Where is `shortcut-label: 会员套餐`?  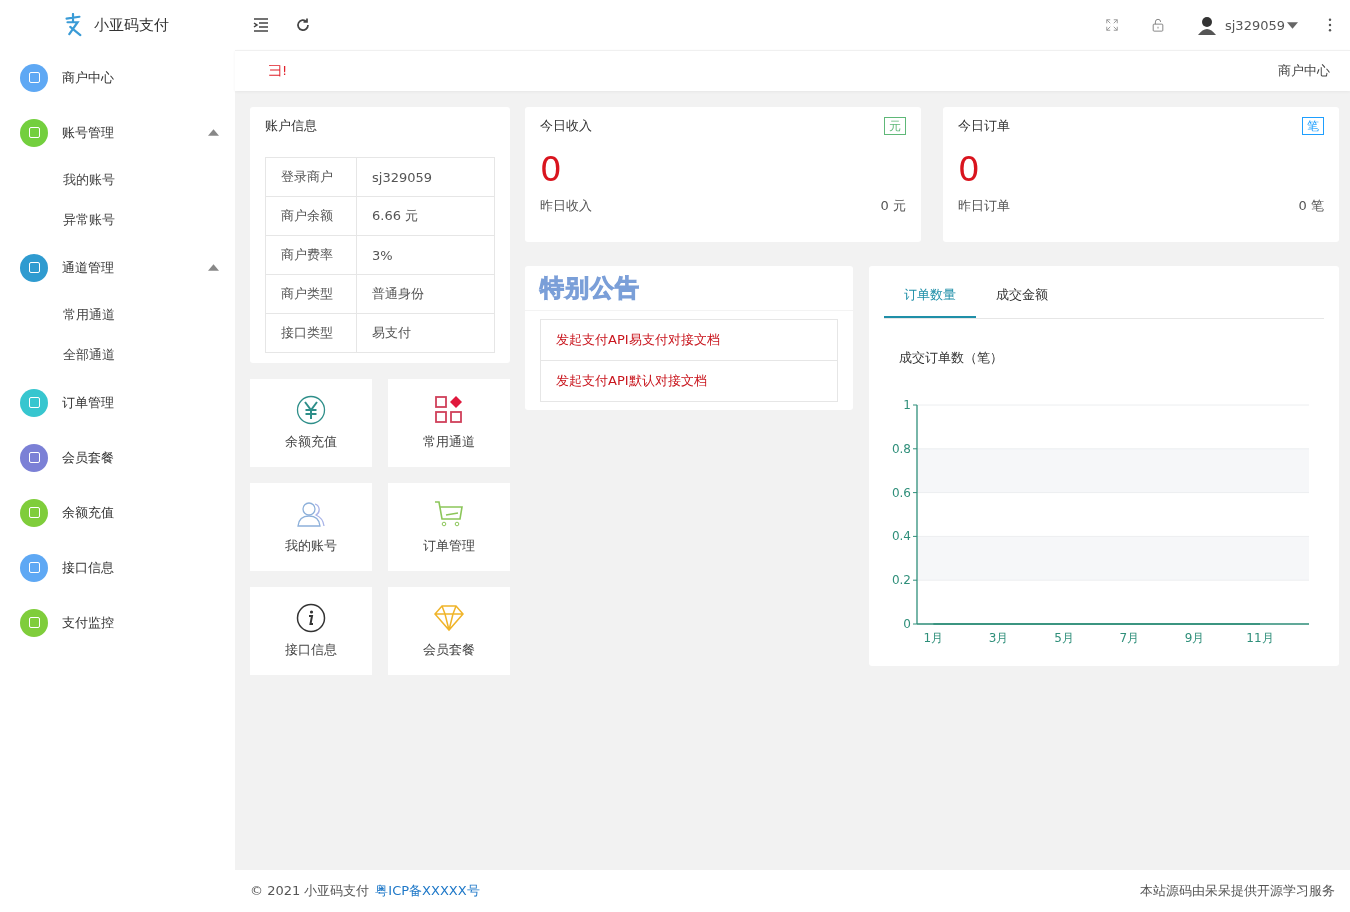
shortcut-label: 会员套餐 is located at coordinates (449, 650).